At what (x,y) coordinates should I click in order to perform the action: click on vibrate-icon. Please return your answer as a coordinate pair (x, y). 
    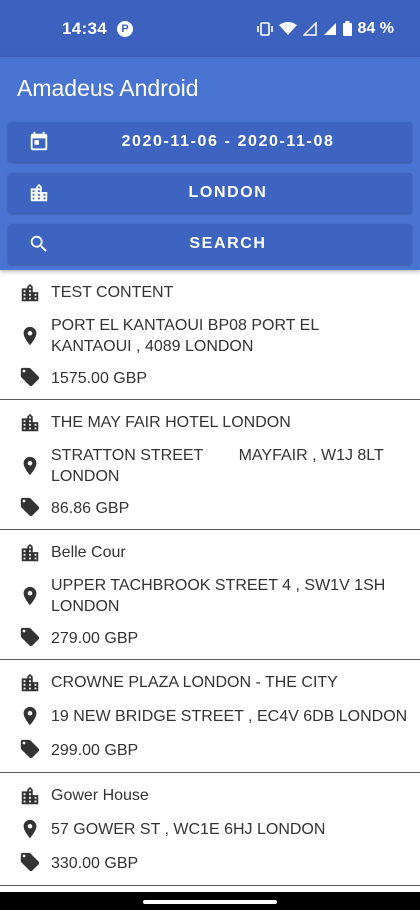
    Looking at the image, I should click on (264, 28).